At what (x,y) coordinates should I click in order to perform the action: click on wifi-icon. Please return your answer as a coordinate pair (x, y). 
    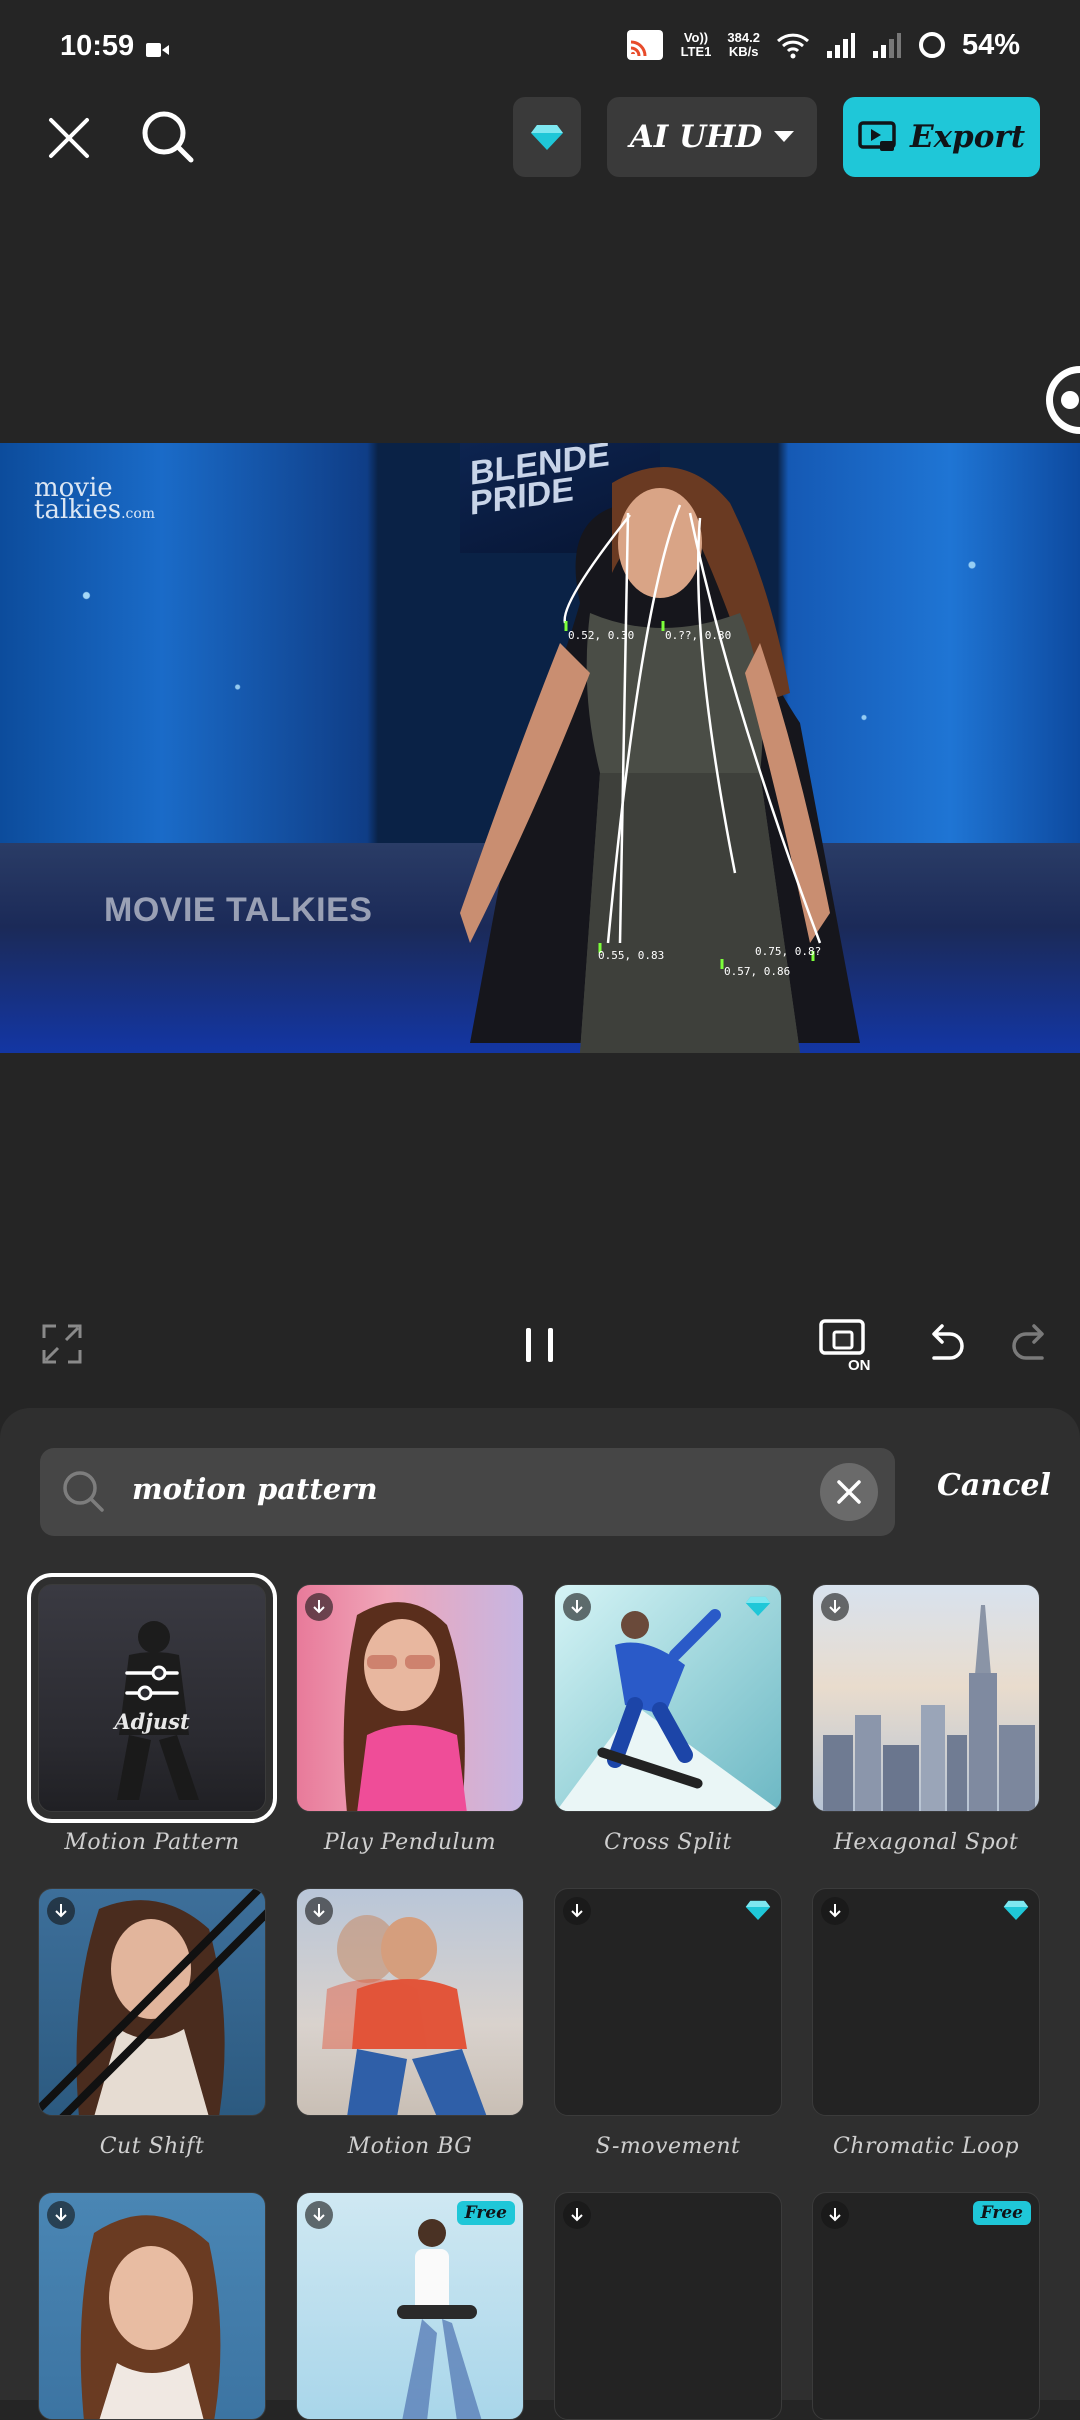
    Looking at the image, I should click on (792, 46).